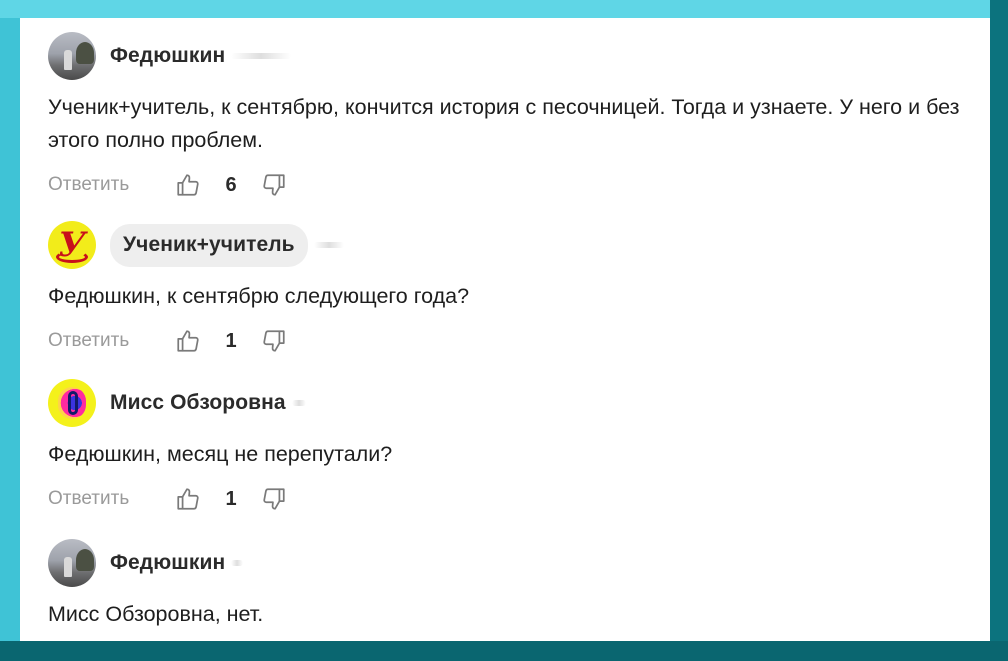 Image resolution: width=1008 pixels, height=661 pixels. Describe the element at coordinates (508, 245) in the screenshot. I see `comment-header: У Ученик+учитель` at that location.